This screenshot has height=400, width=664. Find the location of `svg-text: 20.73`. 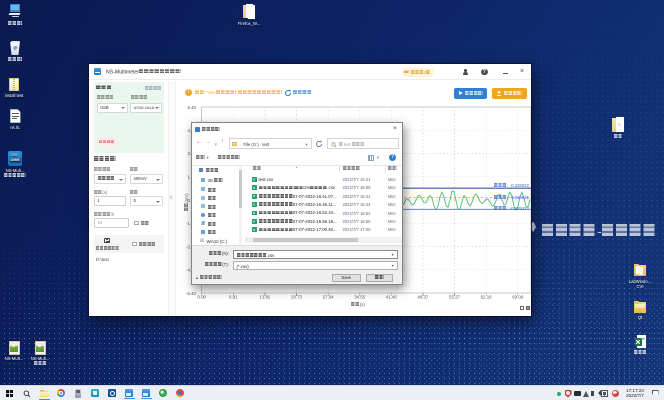

svg-text: 20.73 is located at coordinates (297, 297).